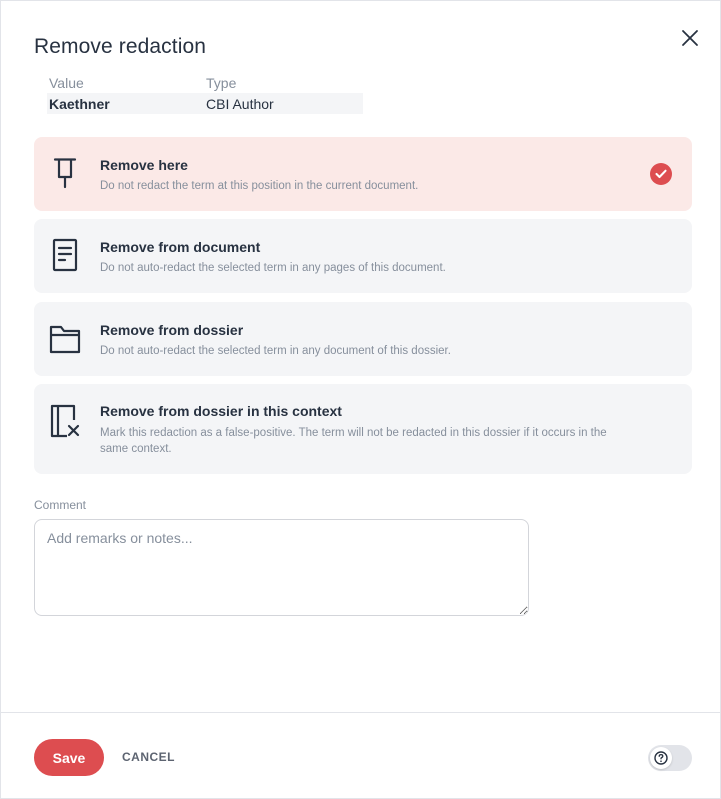 This screenshot has height=799, width=721. I want to click on table-header: Value Type, so click(205, 83).